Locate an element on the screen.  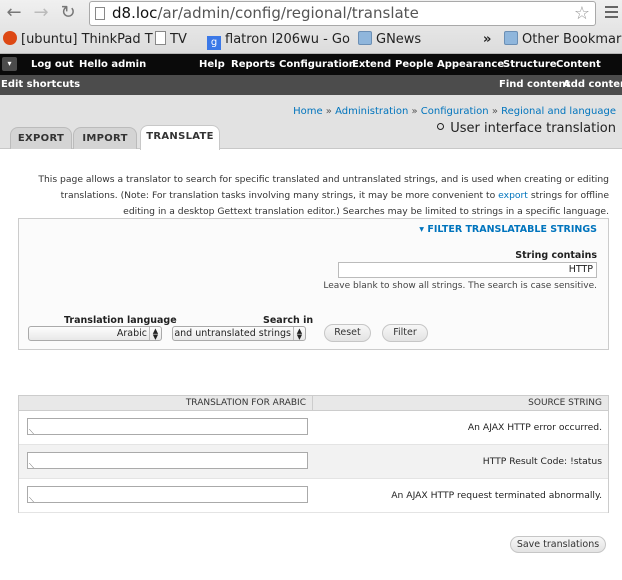
source-string: An AJAX HTTP error occurred. is located at coordinates (534, 427).